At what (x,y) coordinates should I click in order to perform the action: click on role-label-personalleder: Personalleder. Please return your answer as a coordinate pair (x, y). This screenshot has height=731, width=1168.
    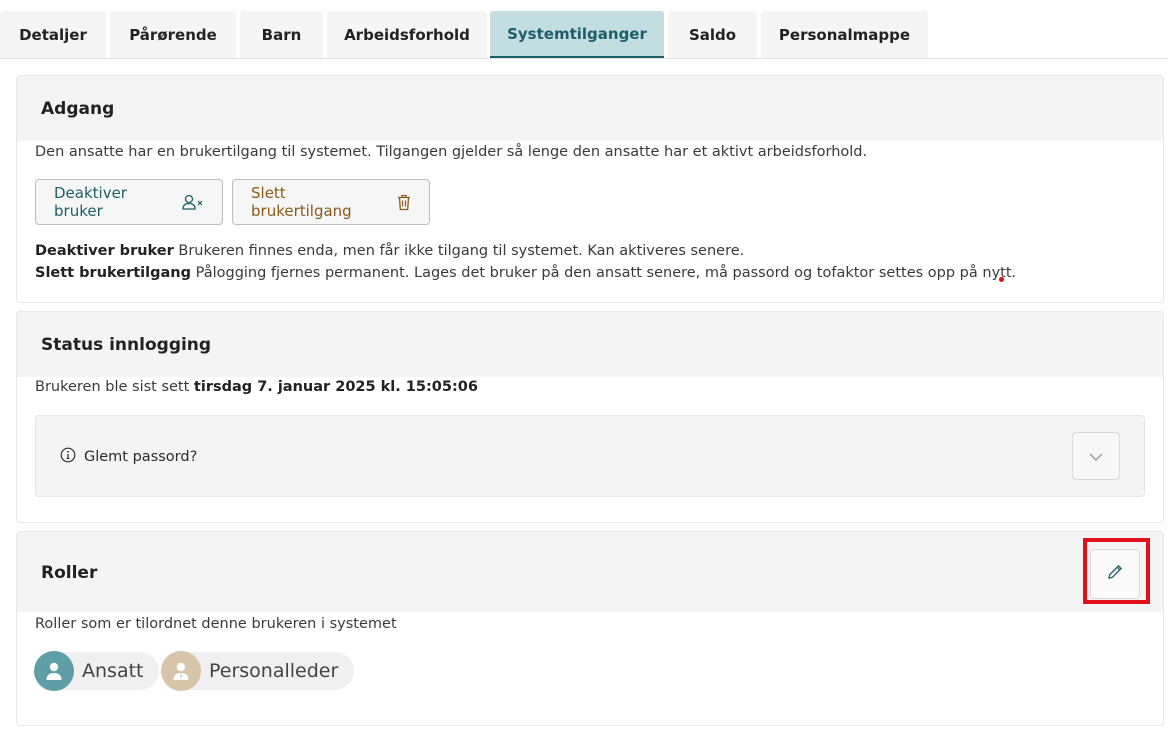
    Looking at the image, I should click on (274, 671).